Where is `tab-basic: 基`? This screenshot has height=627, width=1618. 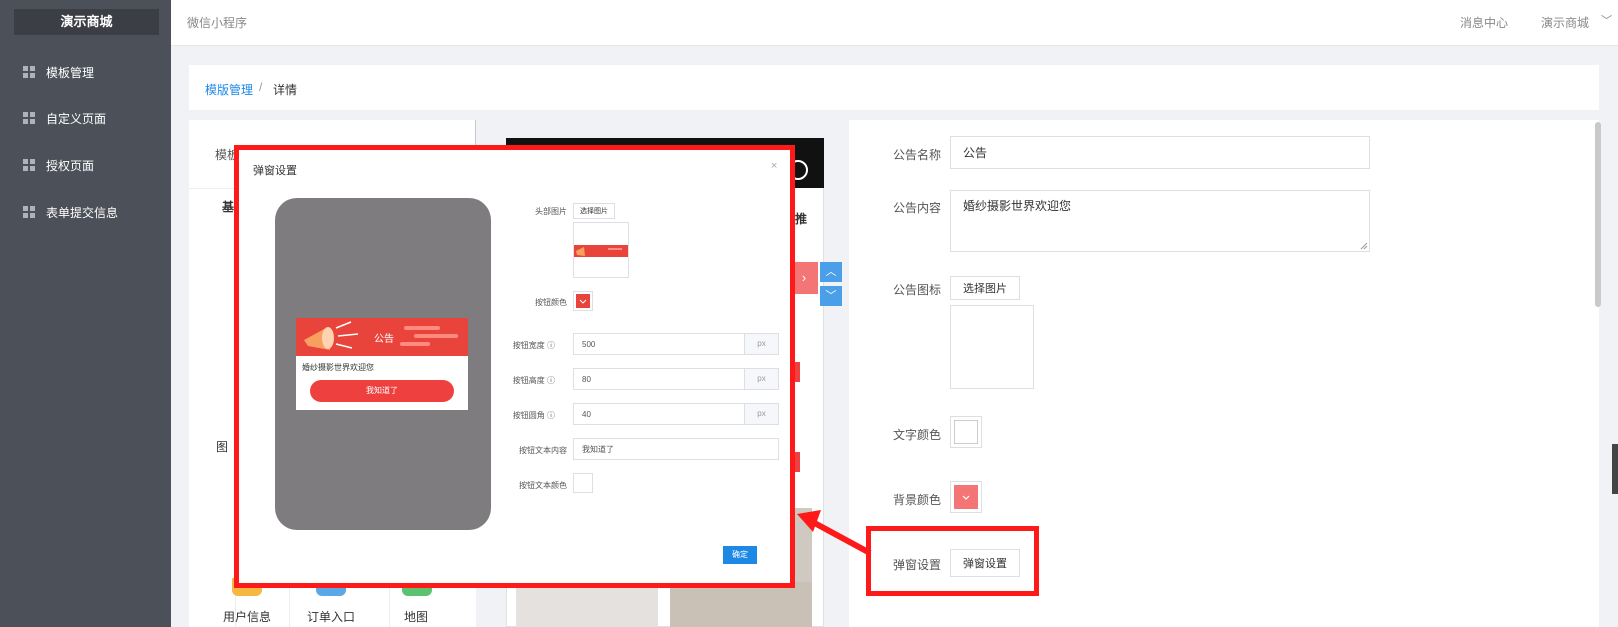 tab-basic: 基 is located at coordinates (228, 206).